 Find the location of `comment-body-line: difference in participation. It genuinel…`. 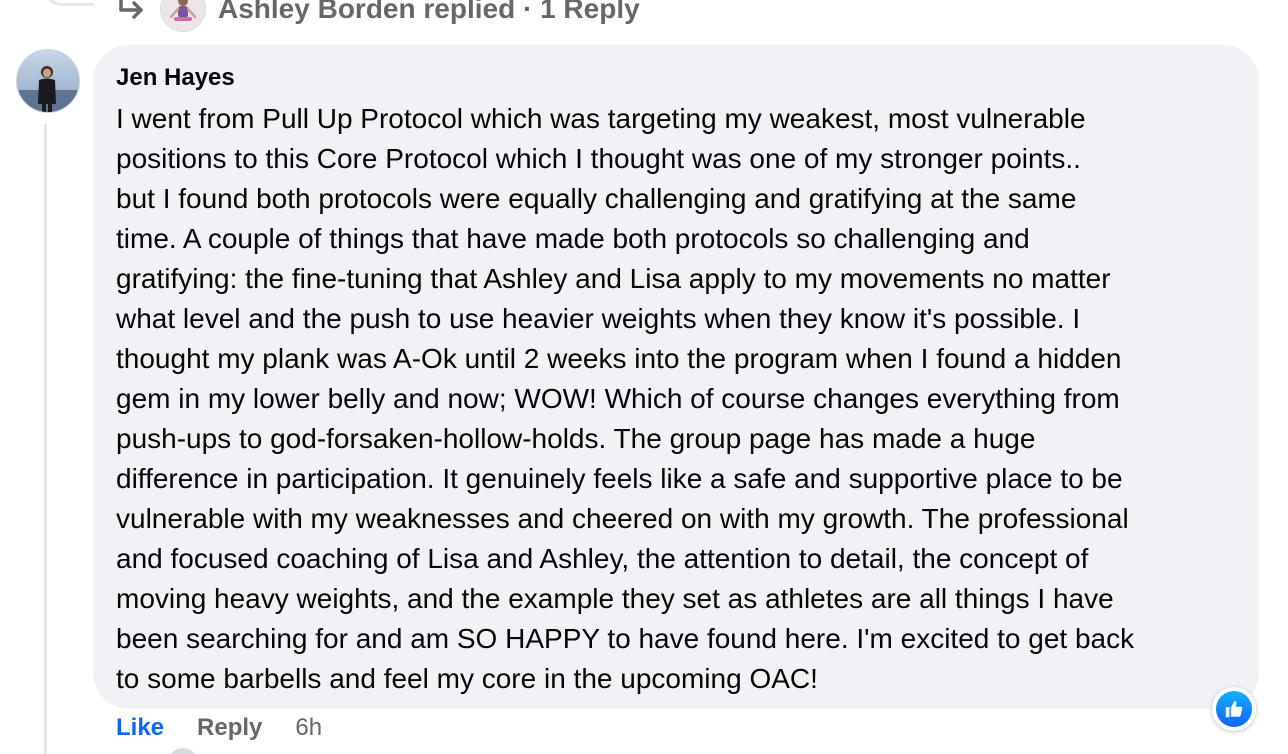

comment-body-line: difference in participation. It genuinel… is located at coordinates (619, 478).